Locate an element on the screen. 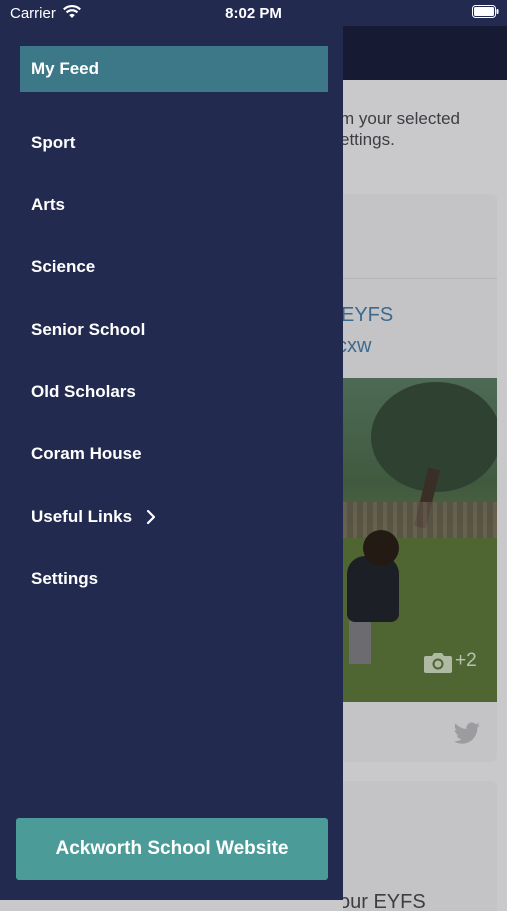 The height and width of the screenshot is (911, 507). camera-icon is located at coordinates (438, 664).